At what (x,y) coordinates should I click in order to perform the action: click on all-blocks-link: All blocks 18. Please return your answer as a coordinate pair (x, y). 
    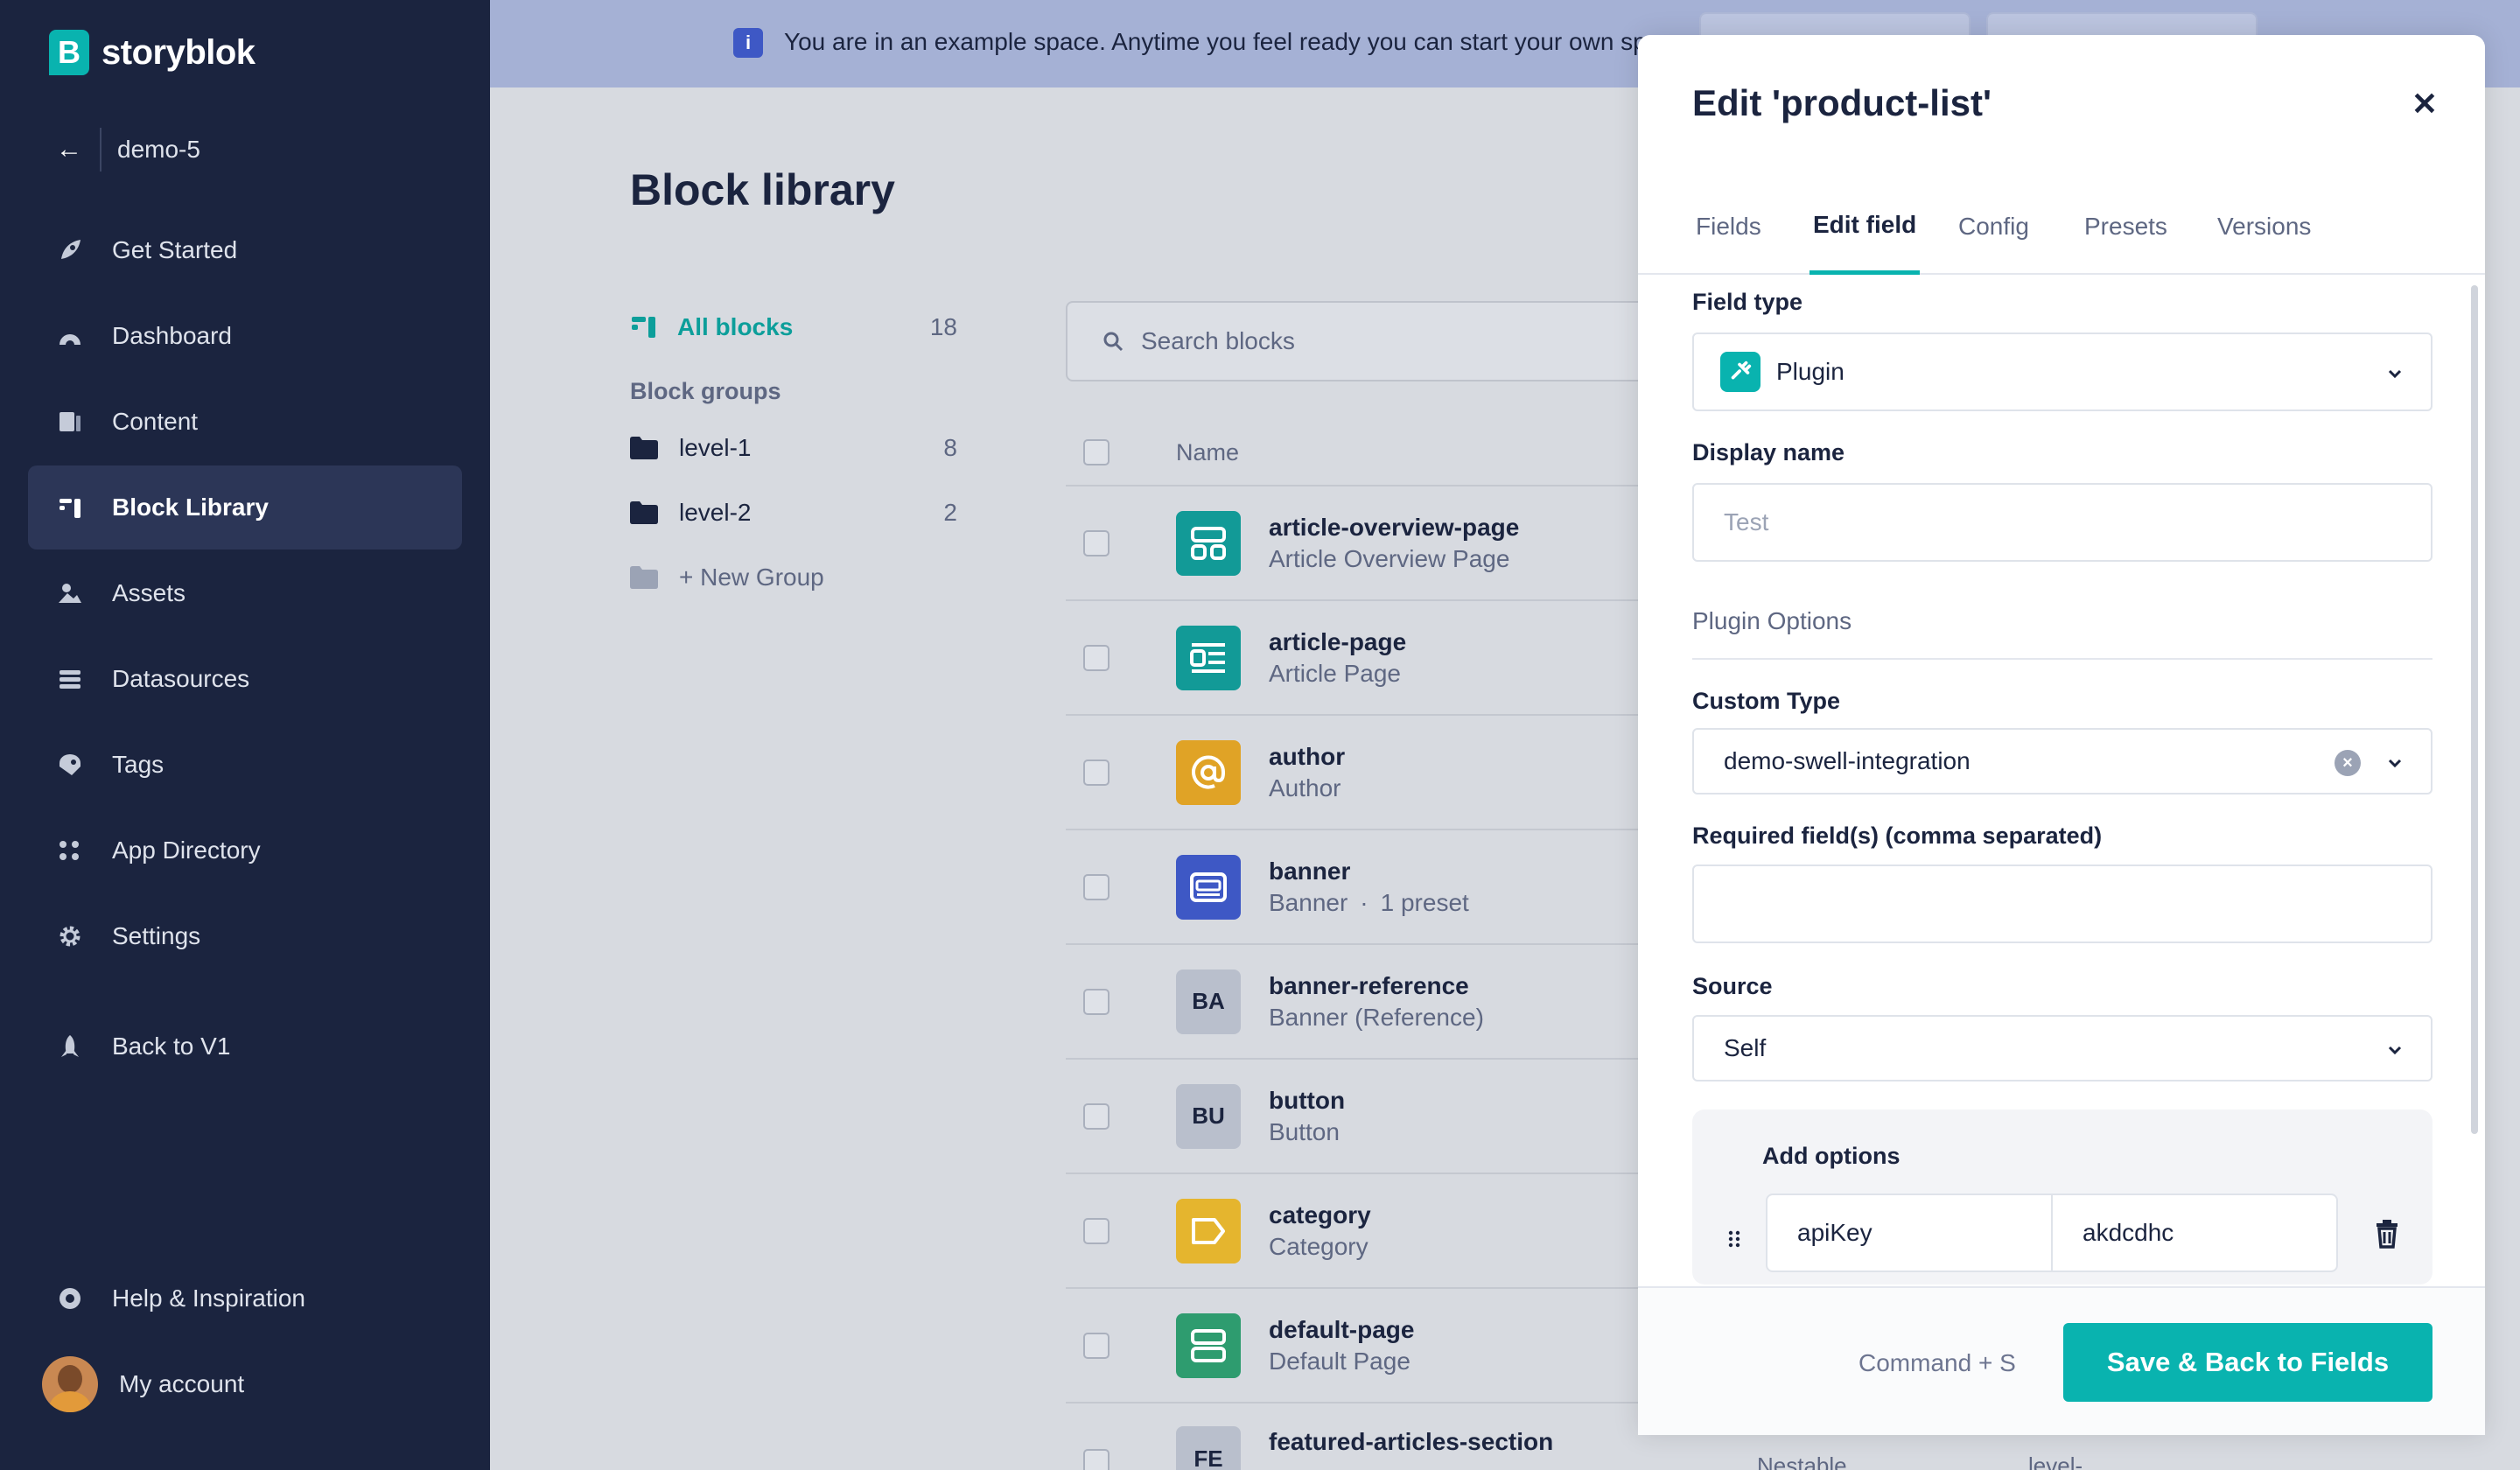
    Looking at the image, I should click on (793, 327).